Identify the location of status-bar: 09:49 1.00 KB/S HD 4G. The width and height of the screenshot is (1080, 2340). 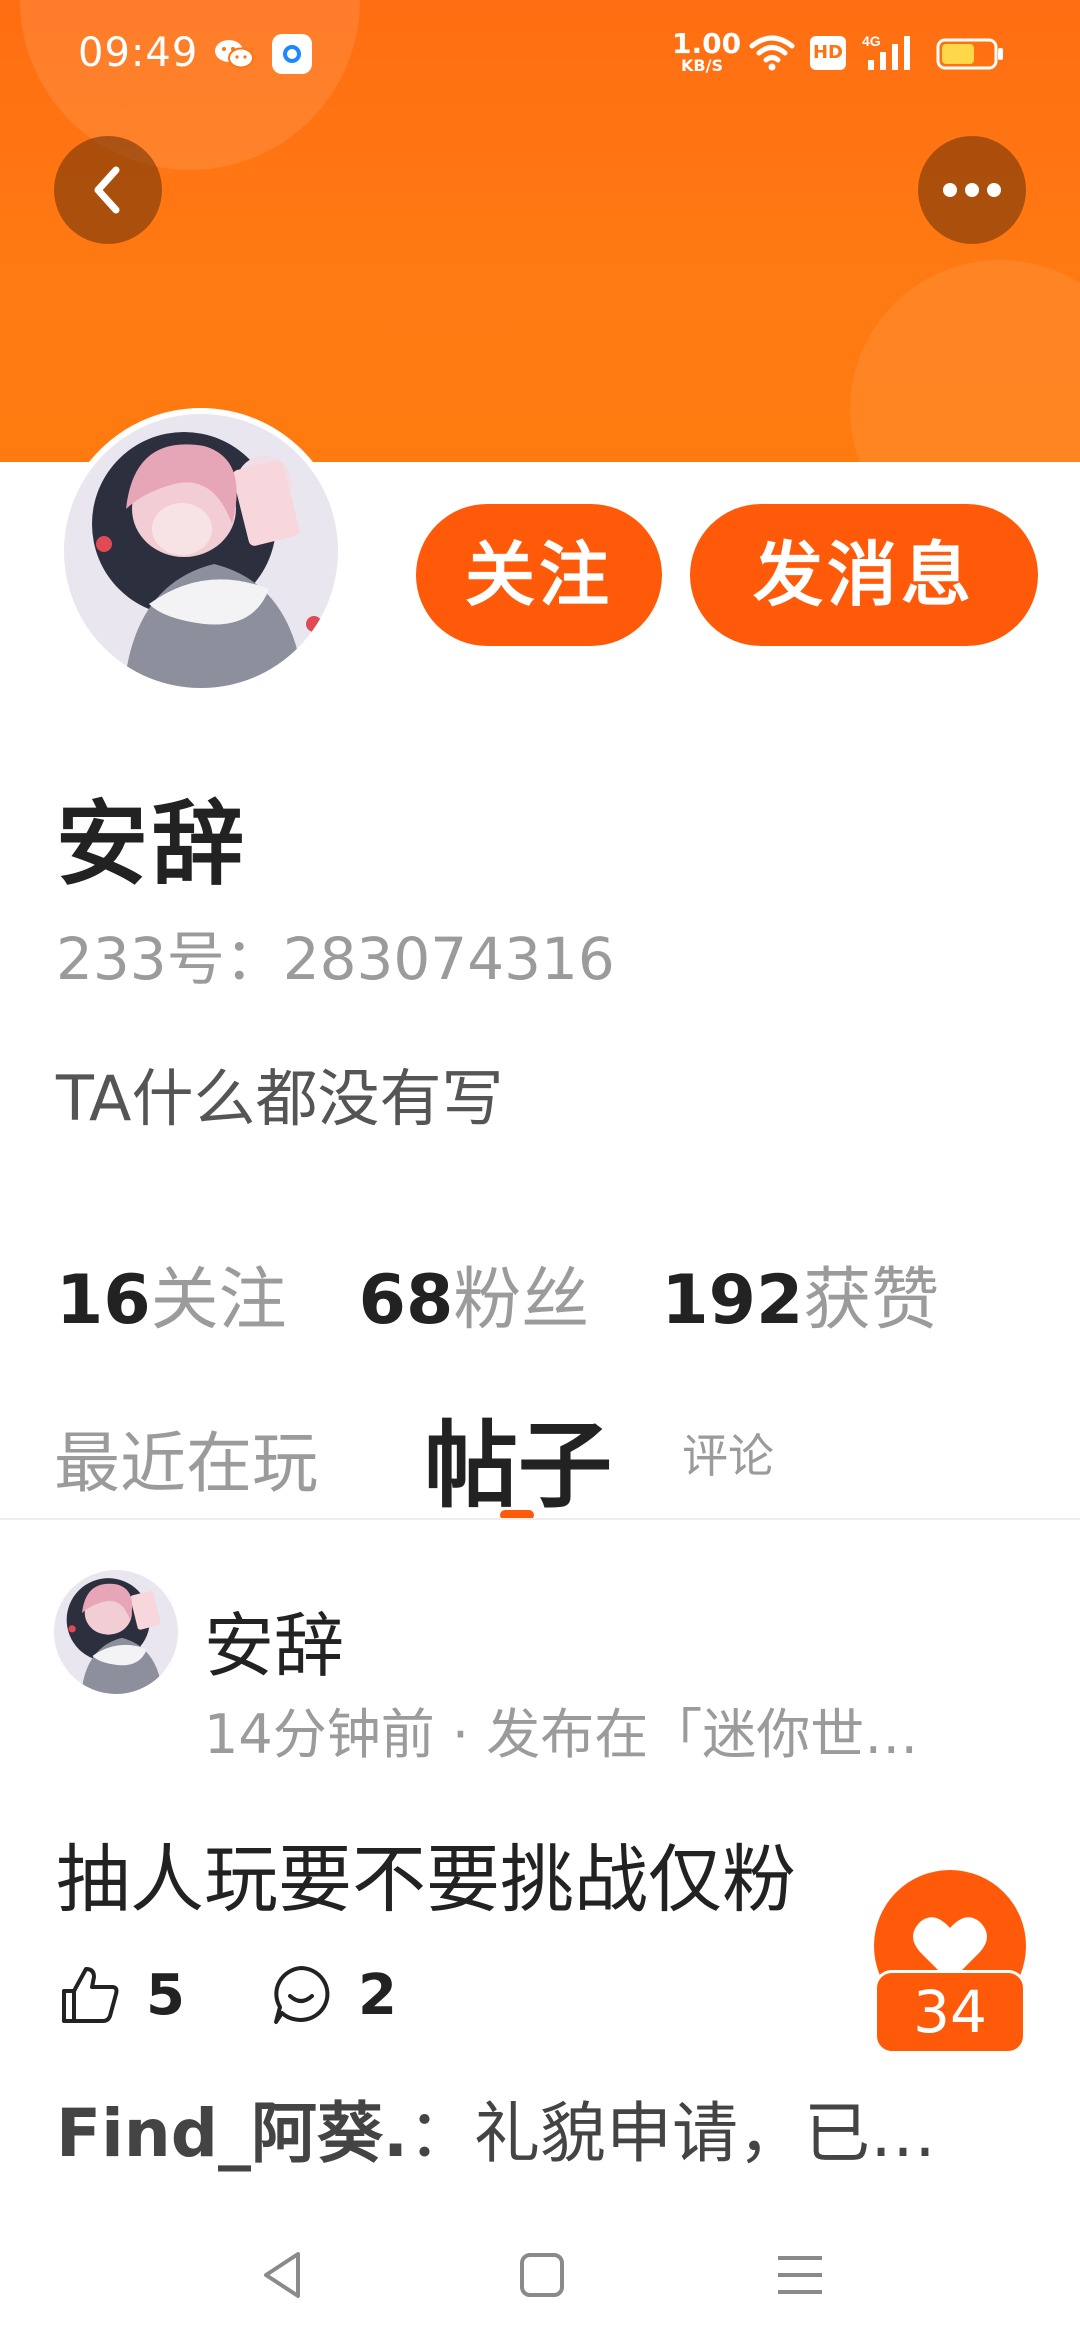
(540, 55).